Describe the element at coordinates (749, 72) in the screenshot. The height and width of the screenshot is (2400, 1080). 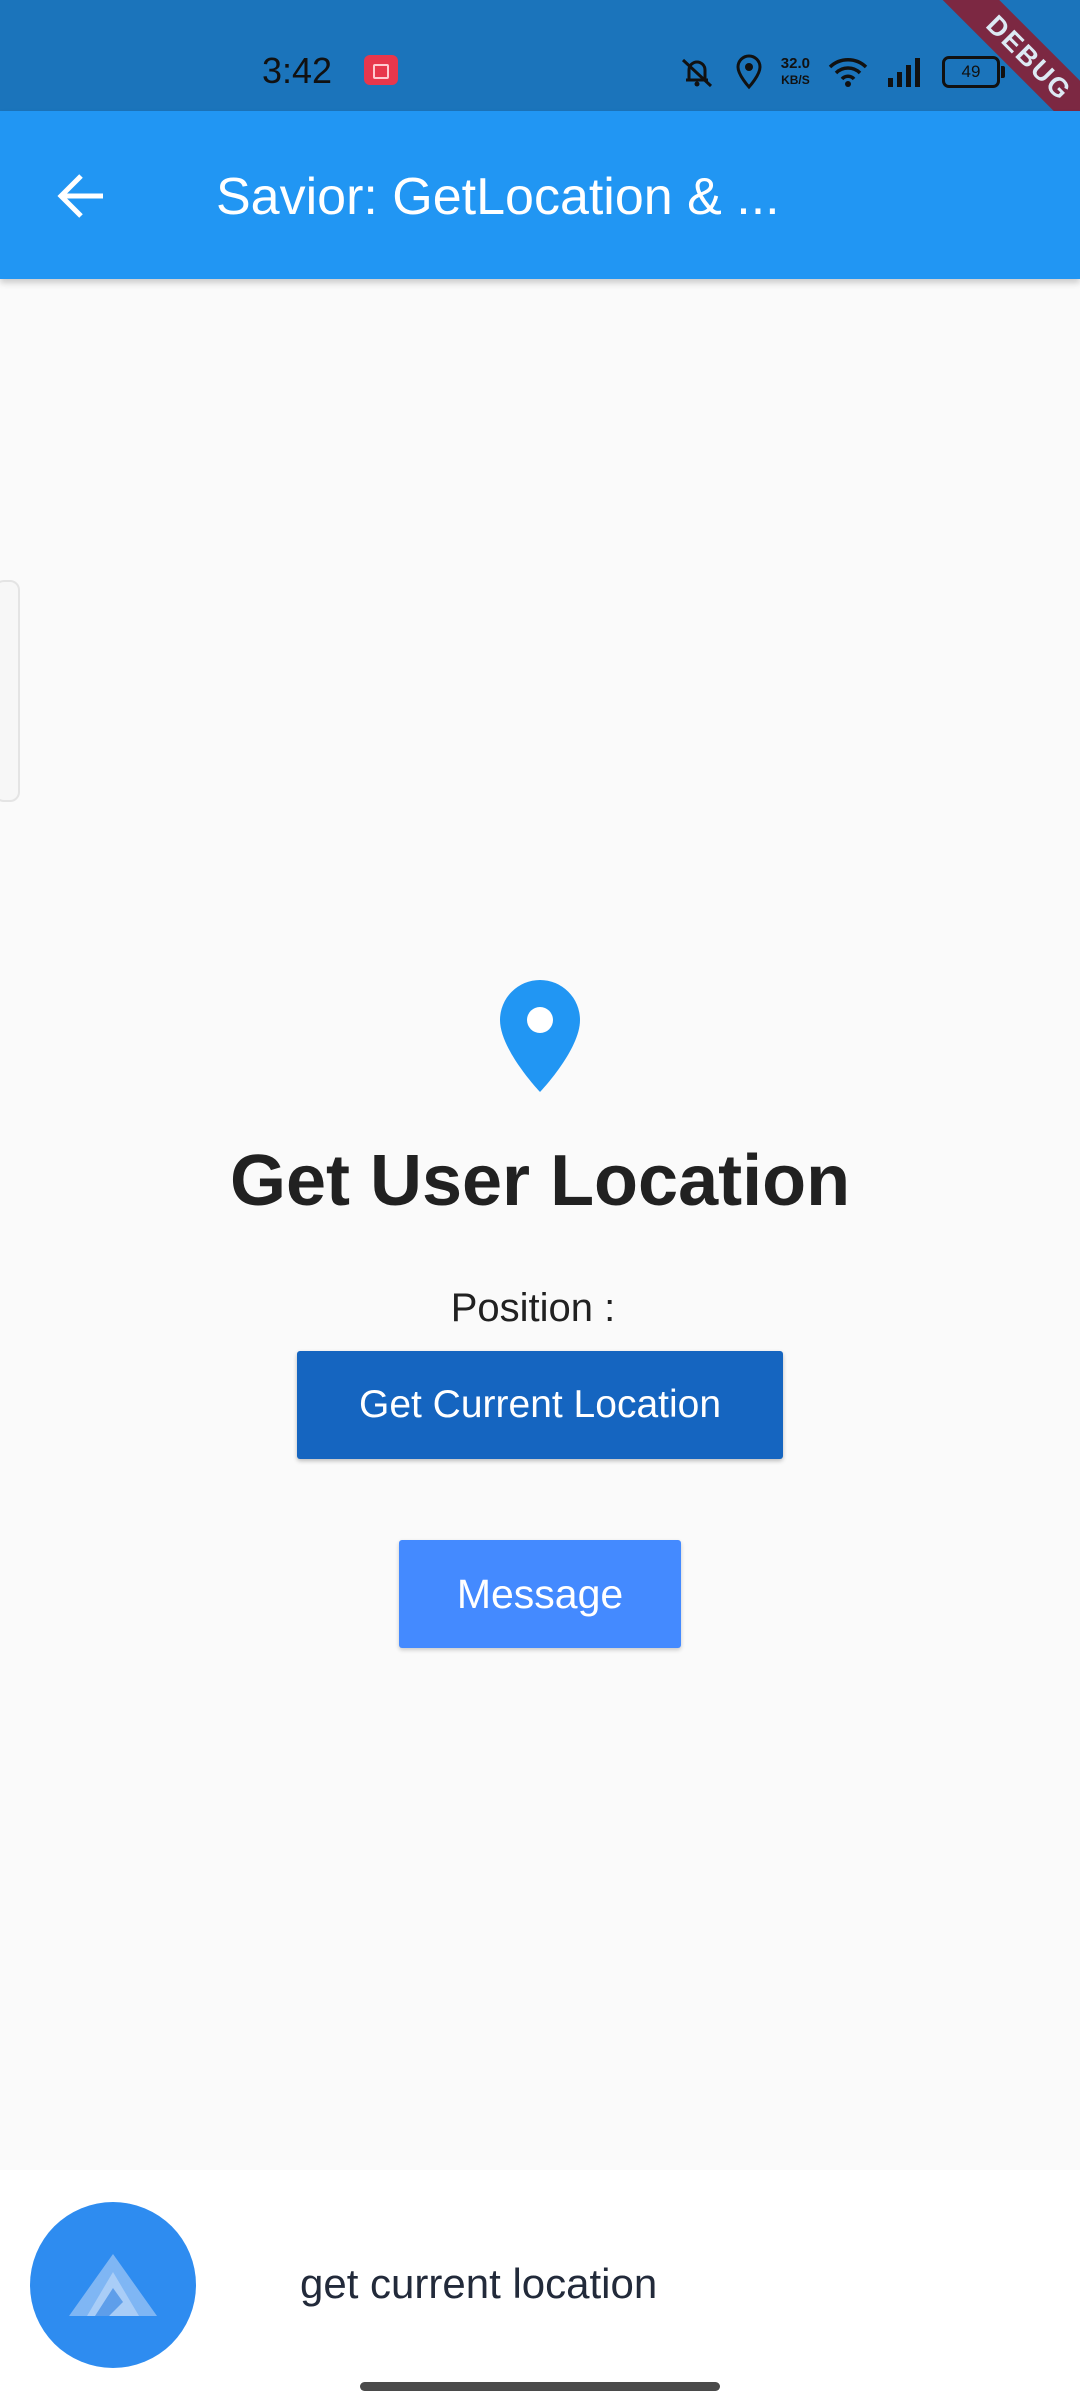
I see `location-icon` at that location.